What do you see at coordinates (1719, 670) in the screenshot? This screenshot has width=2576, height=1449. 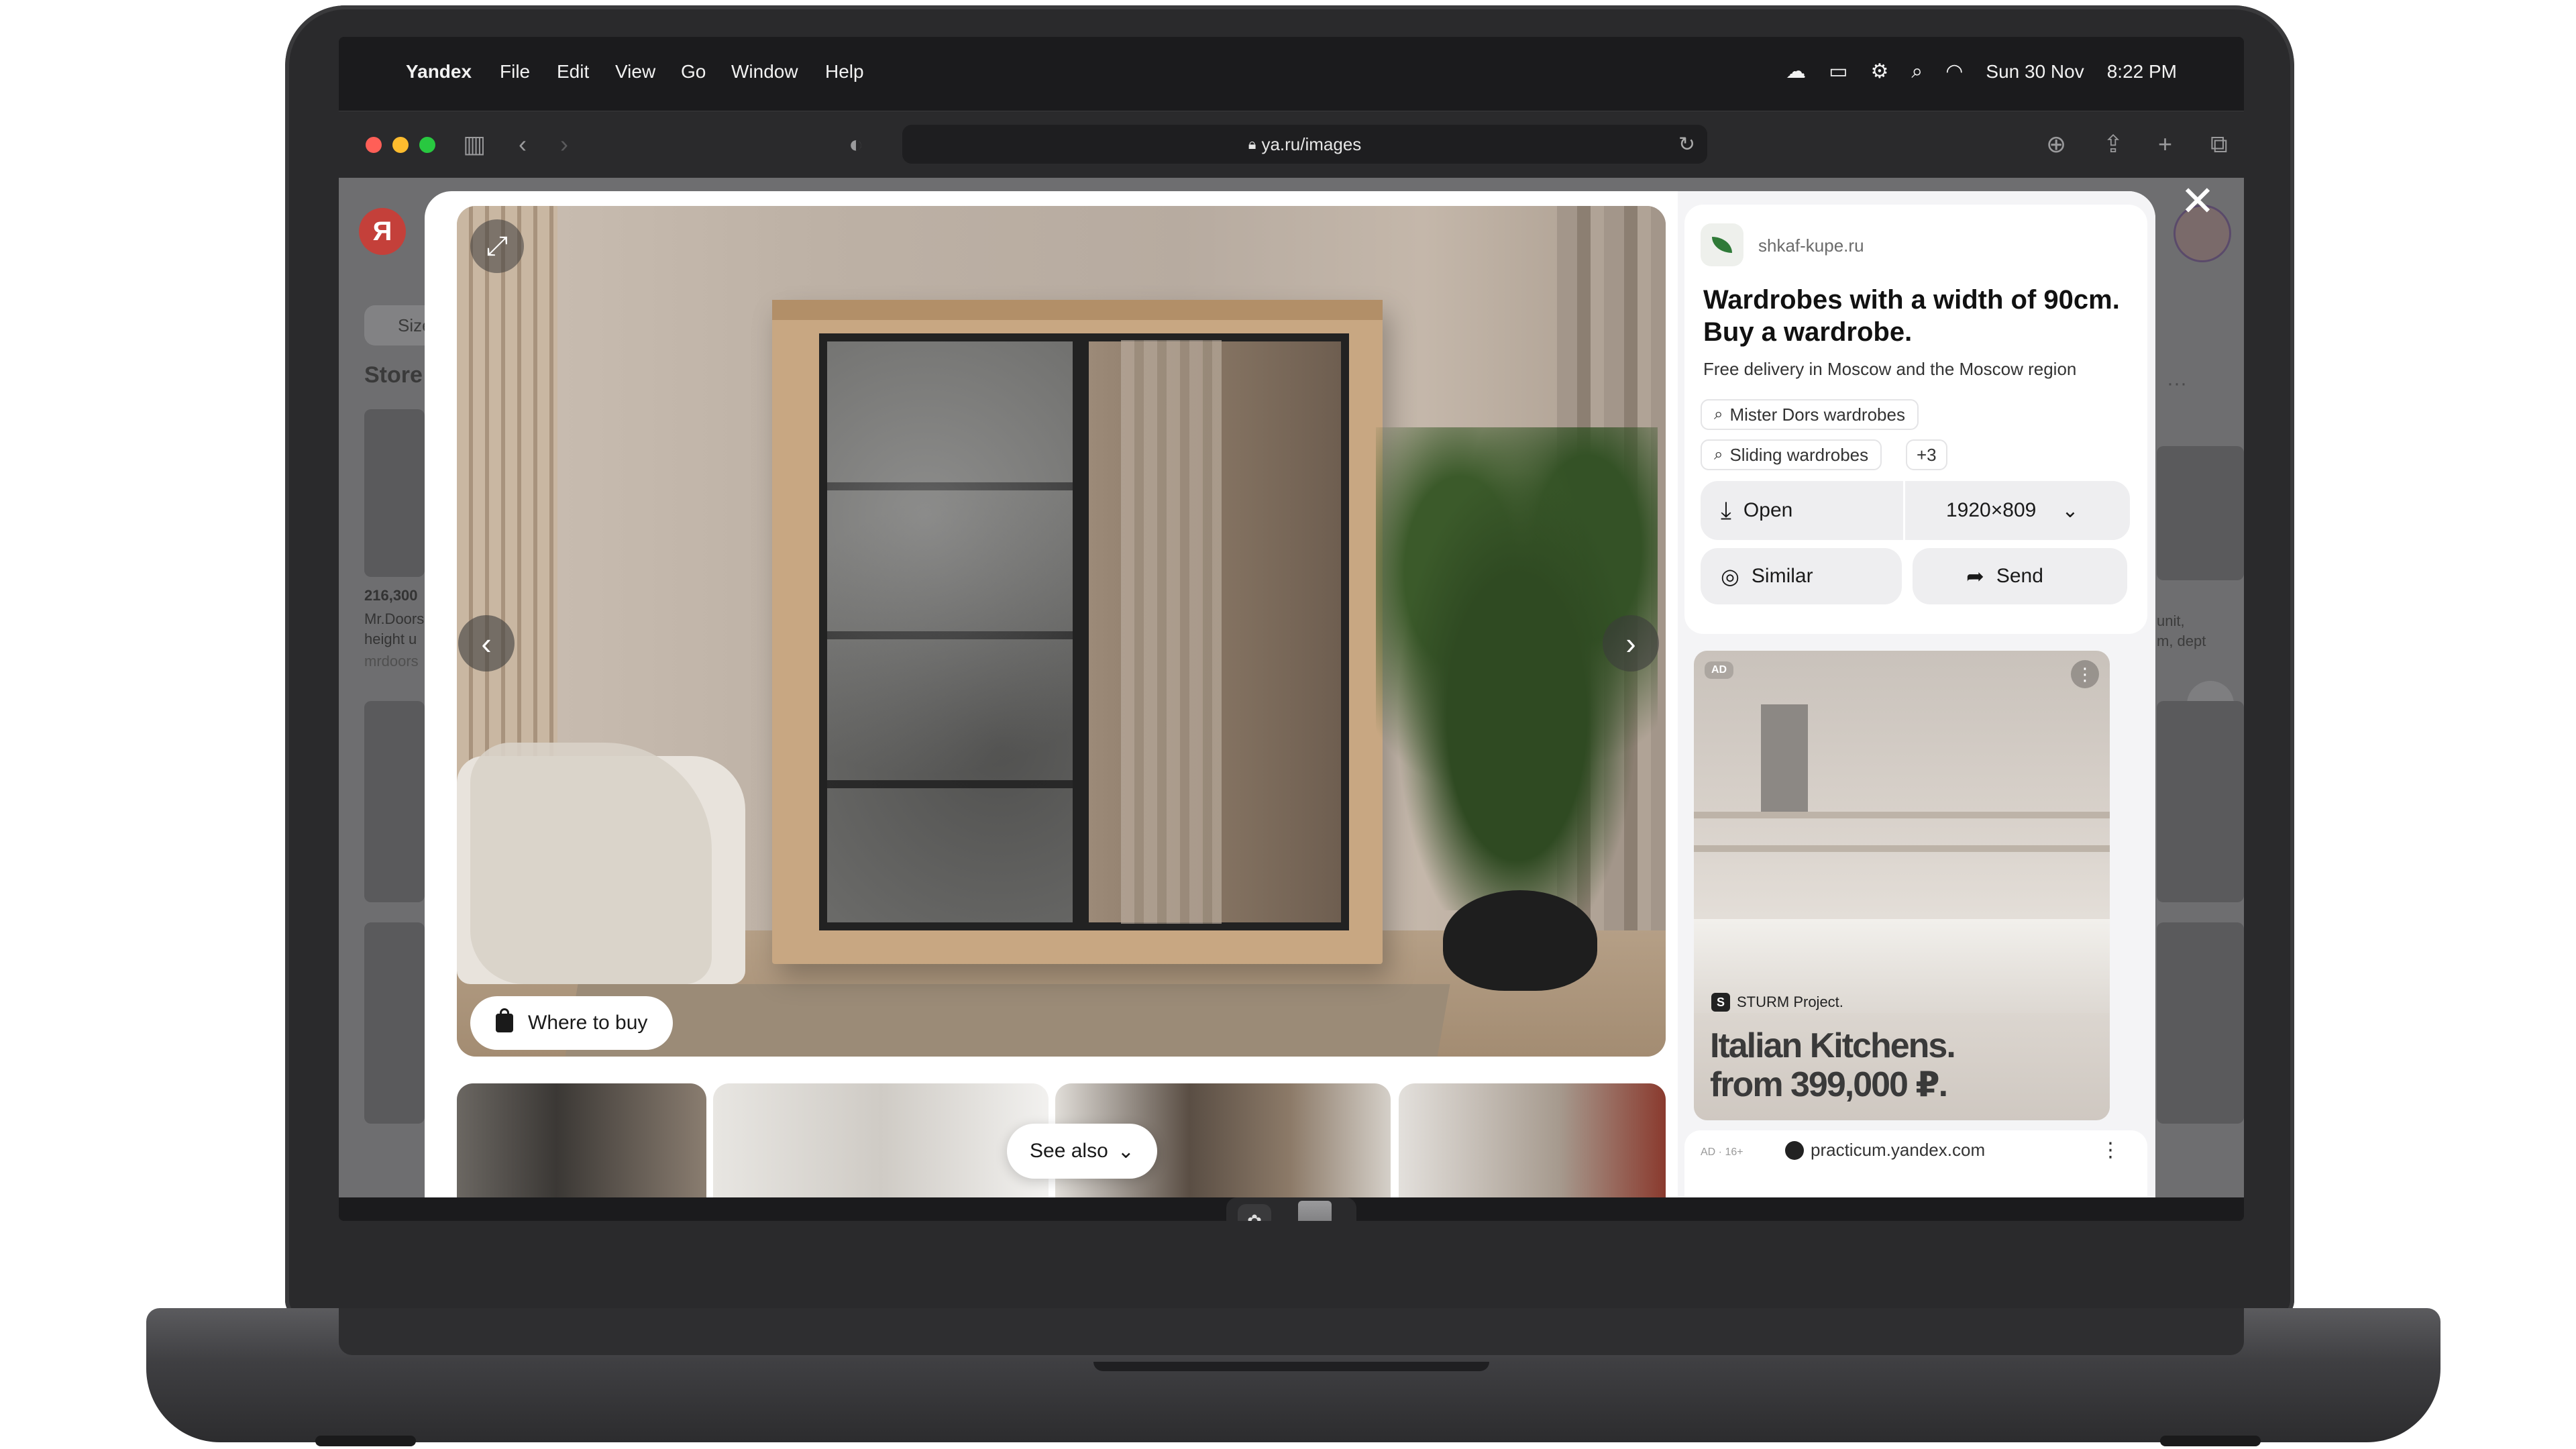 I see `ad-badge: AD` at bounding box center [1719, 670].